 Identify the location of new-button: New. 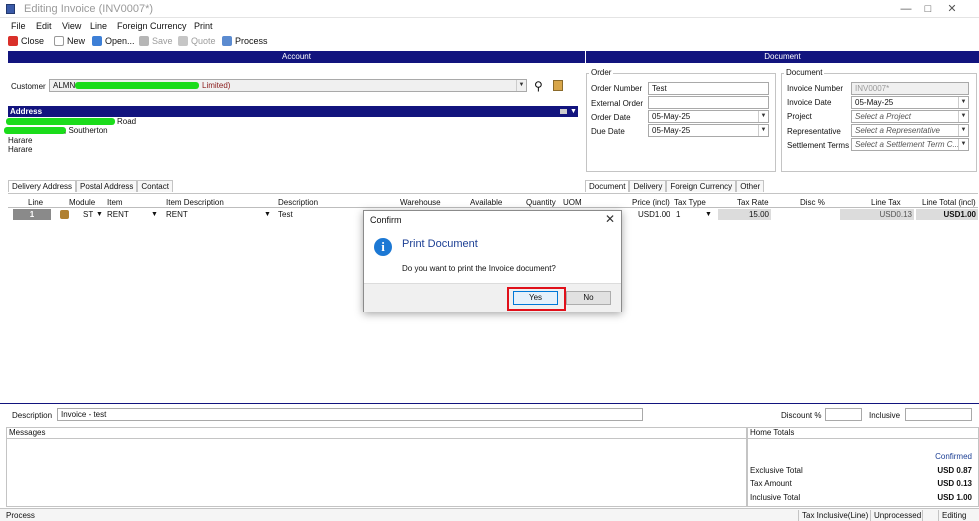
(69, 41).